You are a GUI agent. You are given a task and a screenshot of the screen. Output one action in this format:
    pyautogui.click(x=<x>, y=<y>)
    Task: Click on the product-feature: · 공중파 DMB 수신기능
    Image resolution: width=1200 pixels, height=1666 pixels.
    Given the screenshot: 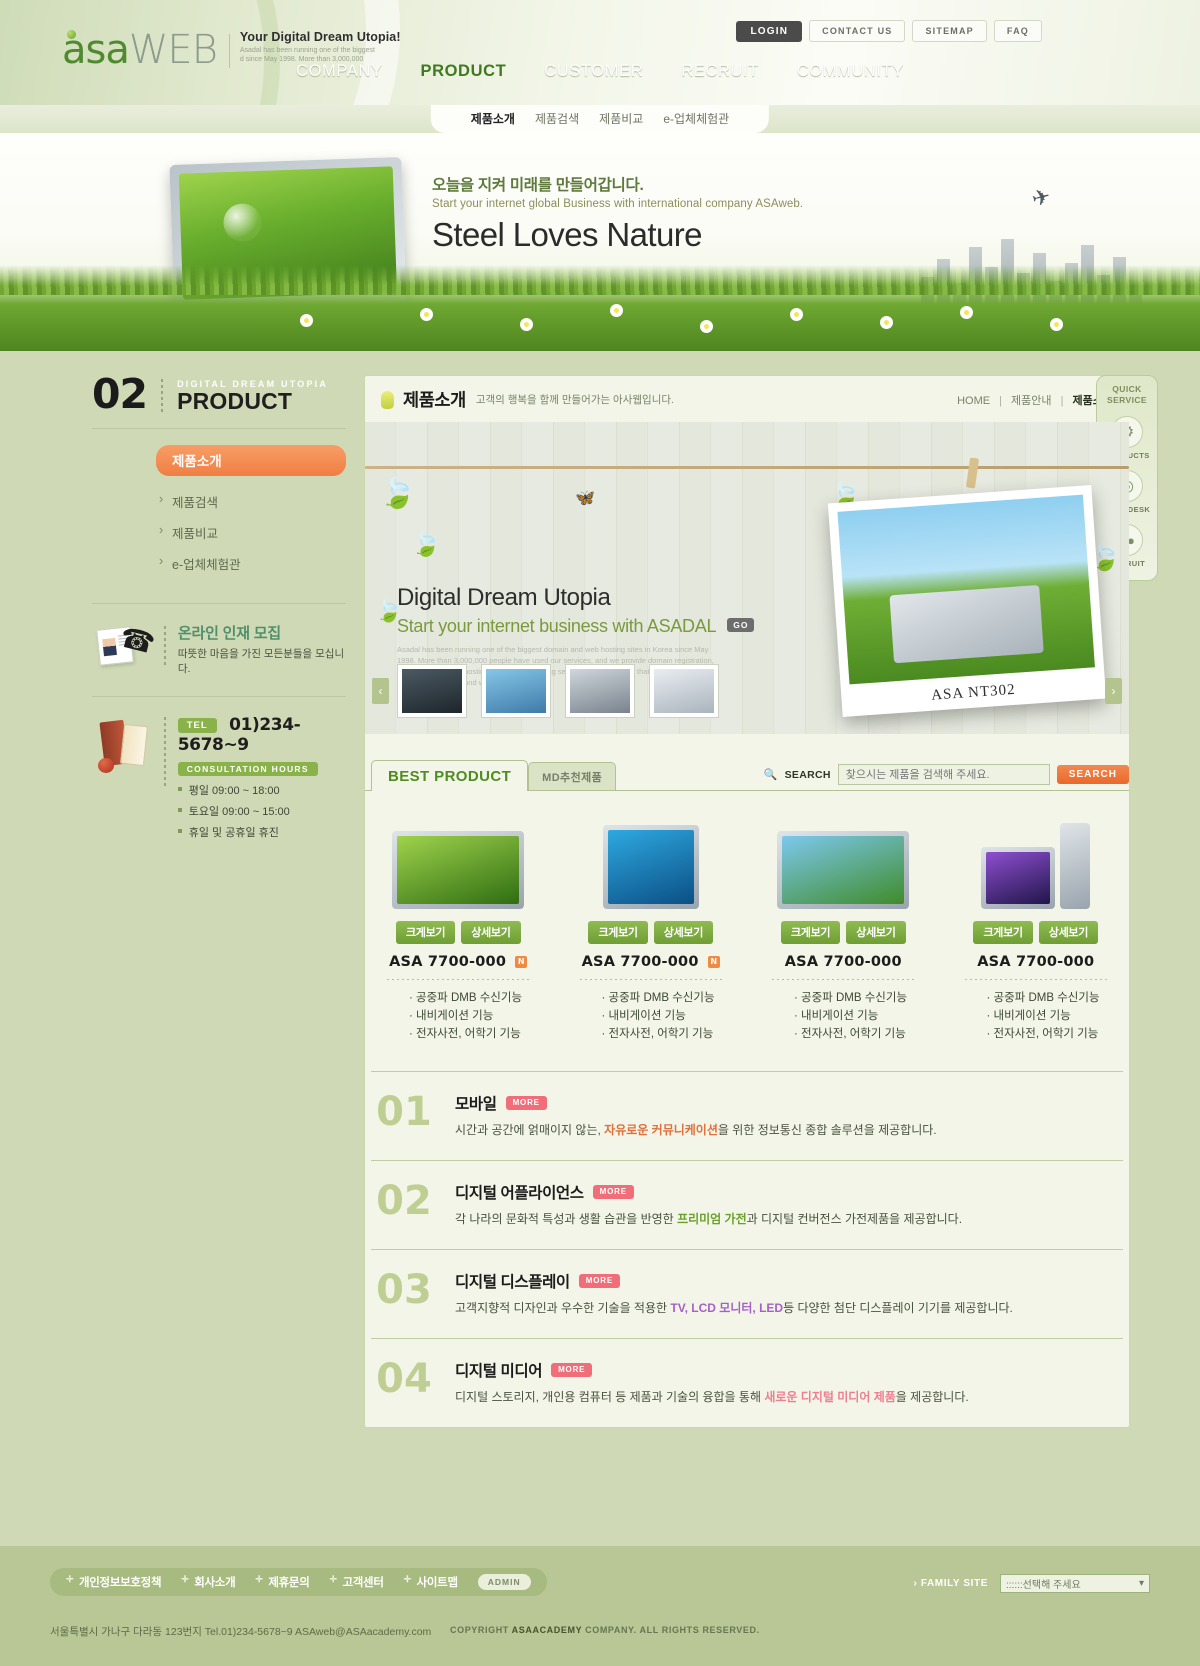 What is the action you would take?
    pyautogui.click(x=851, y=998)
    